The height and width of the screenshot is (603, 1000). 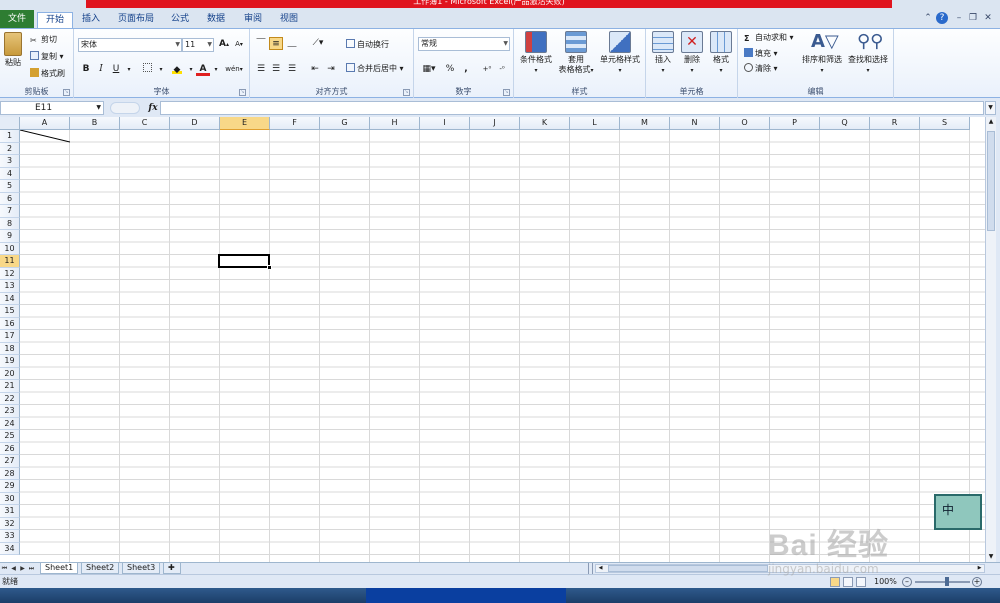 What do you see at coordinates (177, 69) in the screenshot?
I see `fill-color-button: ◆` at bounding box center [177, 69].